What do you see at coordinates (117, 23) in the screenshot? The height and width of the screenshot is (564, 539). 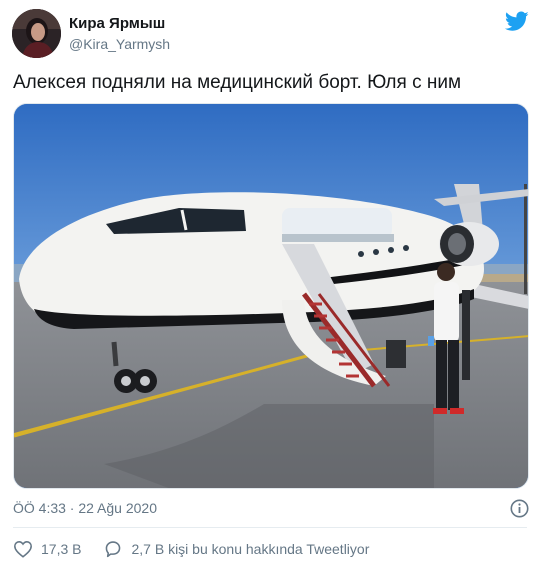 I see `author-name: Кира Ярмыш` at bounding box center [117, 23].